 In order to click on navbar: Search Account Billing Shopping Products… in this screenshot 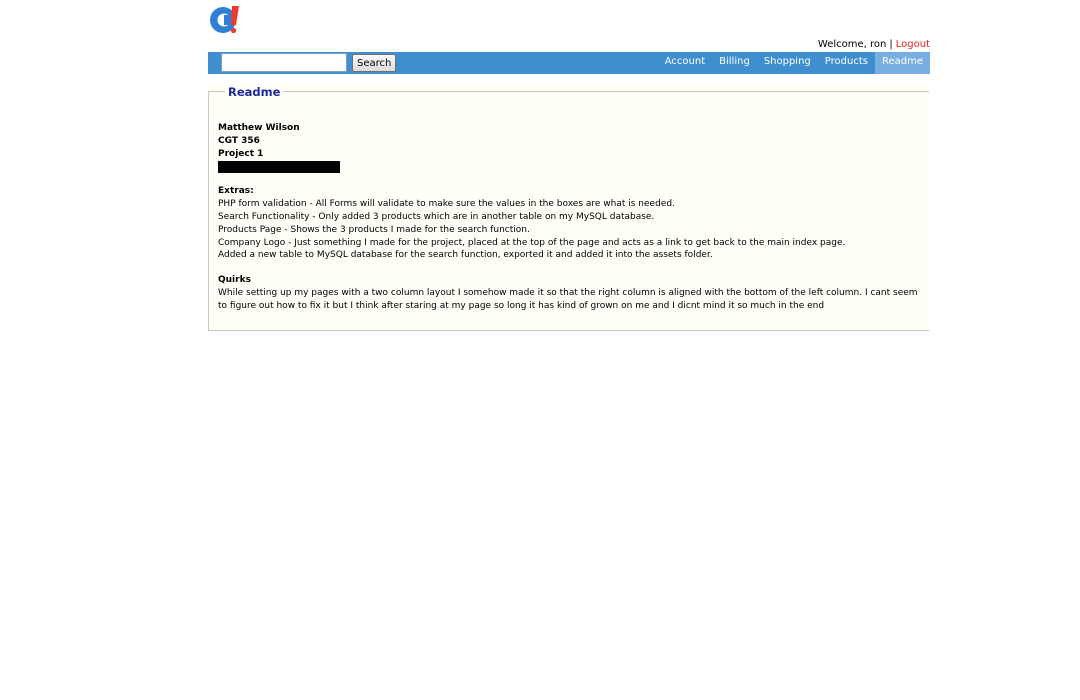, I will do `click(569, 63)`.